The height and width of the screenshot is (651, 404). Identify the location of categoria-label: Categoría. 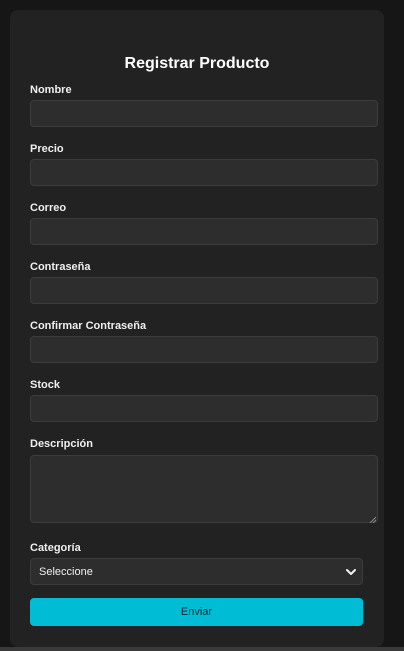
(55, 548).